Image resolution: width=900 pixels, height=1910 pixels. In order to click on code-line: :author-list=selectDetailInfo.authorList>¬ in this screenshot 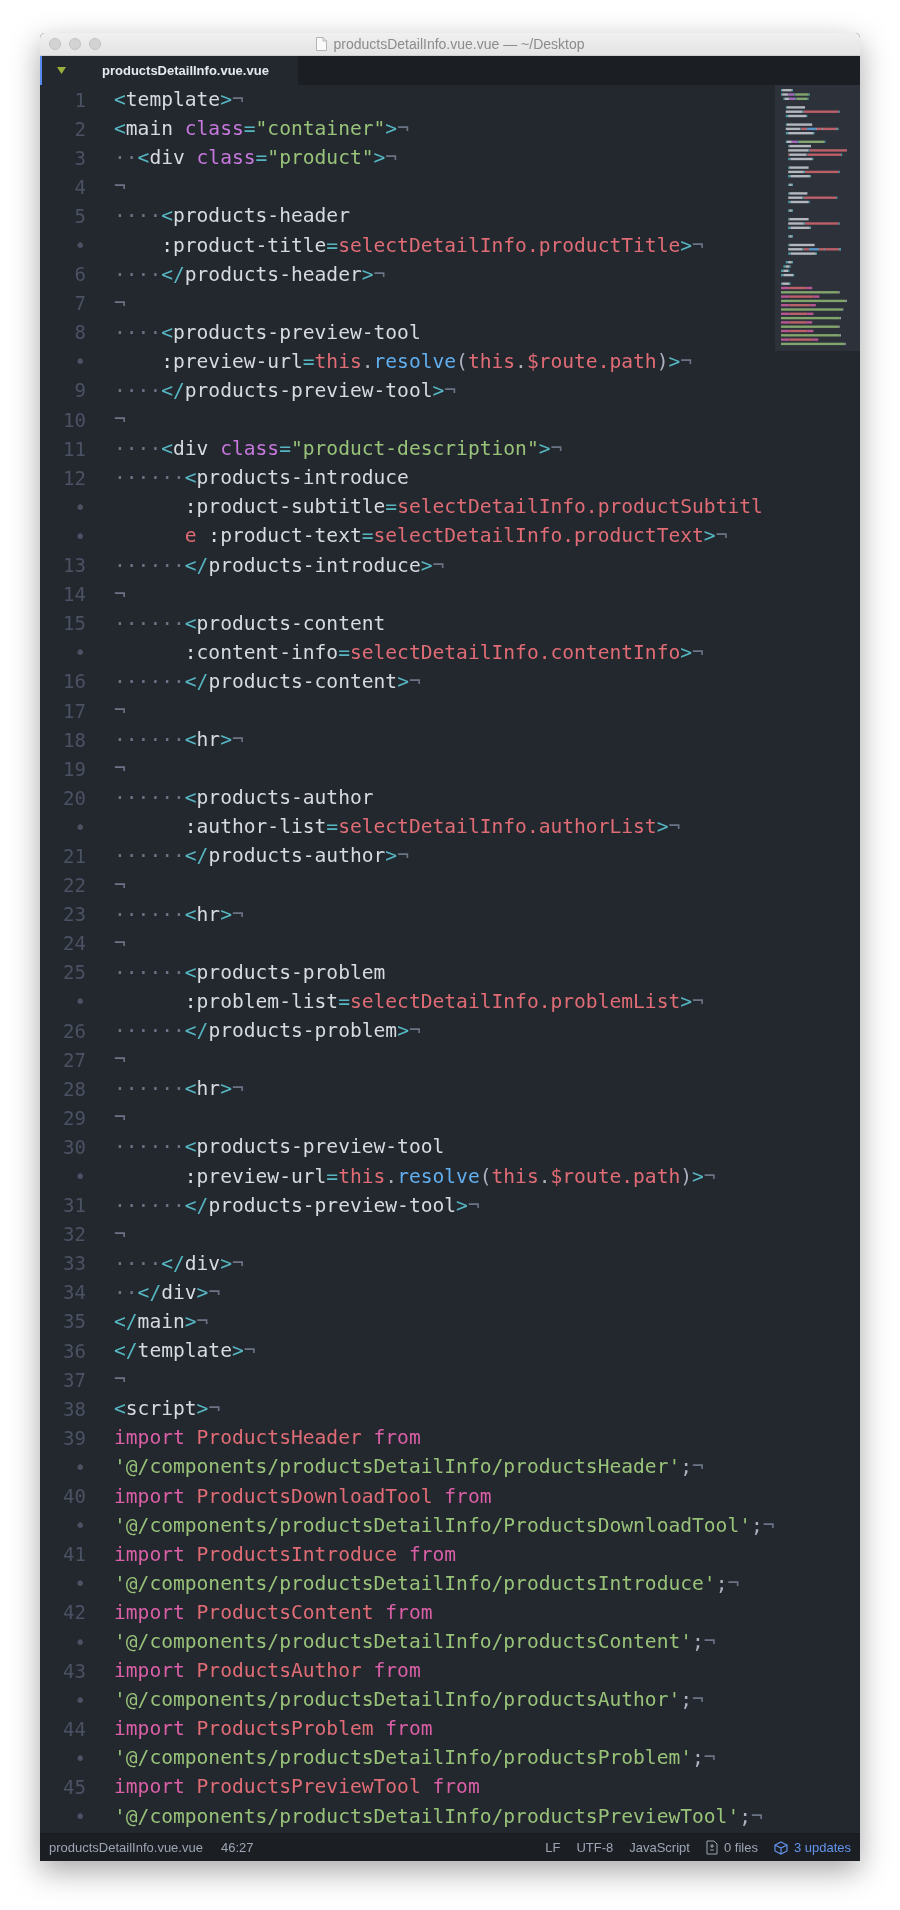, I will do `click(432, 827)`.